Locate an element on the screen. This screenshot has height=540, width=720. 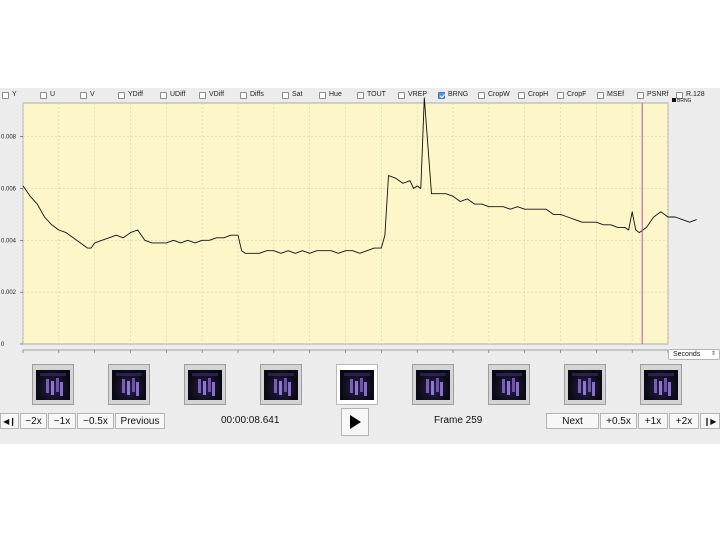
previous-button: Previous is located at coordinates (140, 421).